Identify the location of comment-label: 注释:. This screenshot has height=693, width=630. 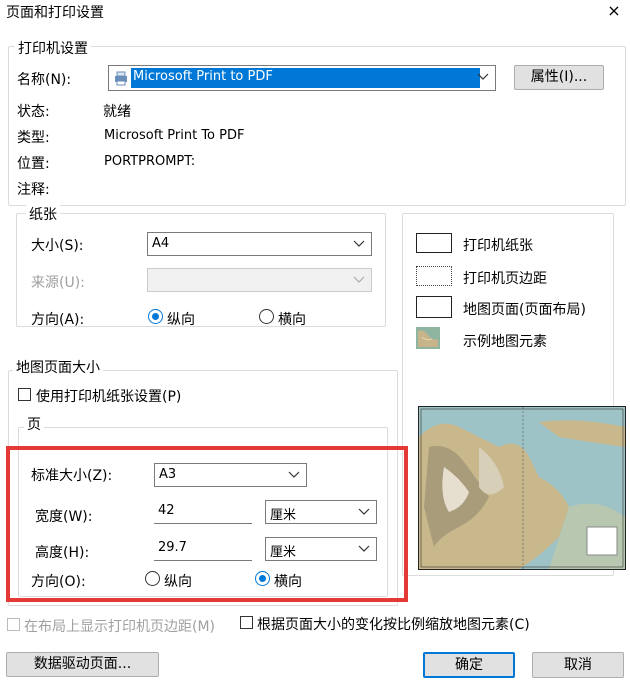
(33, 190).